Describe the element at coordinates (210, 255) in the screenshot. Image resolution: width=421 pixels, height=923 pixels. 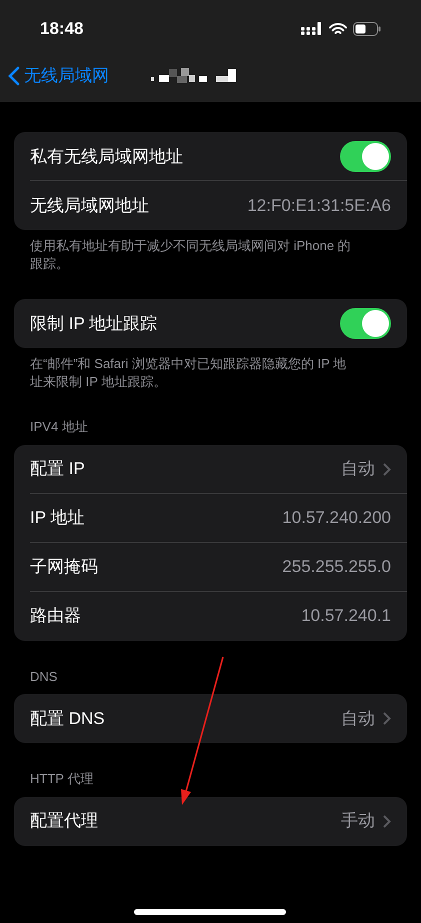
I see `section-footer: 使用私有地址有助于减少不同无线局域网间对 iPhone 的跟踪。` at that location.